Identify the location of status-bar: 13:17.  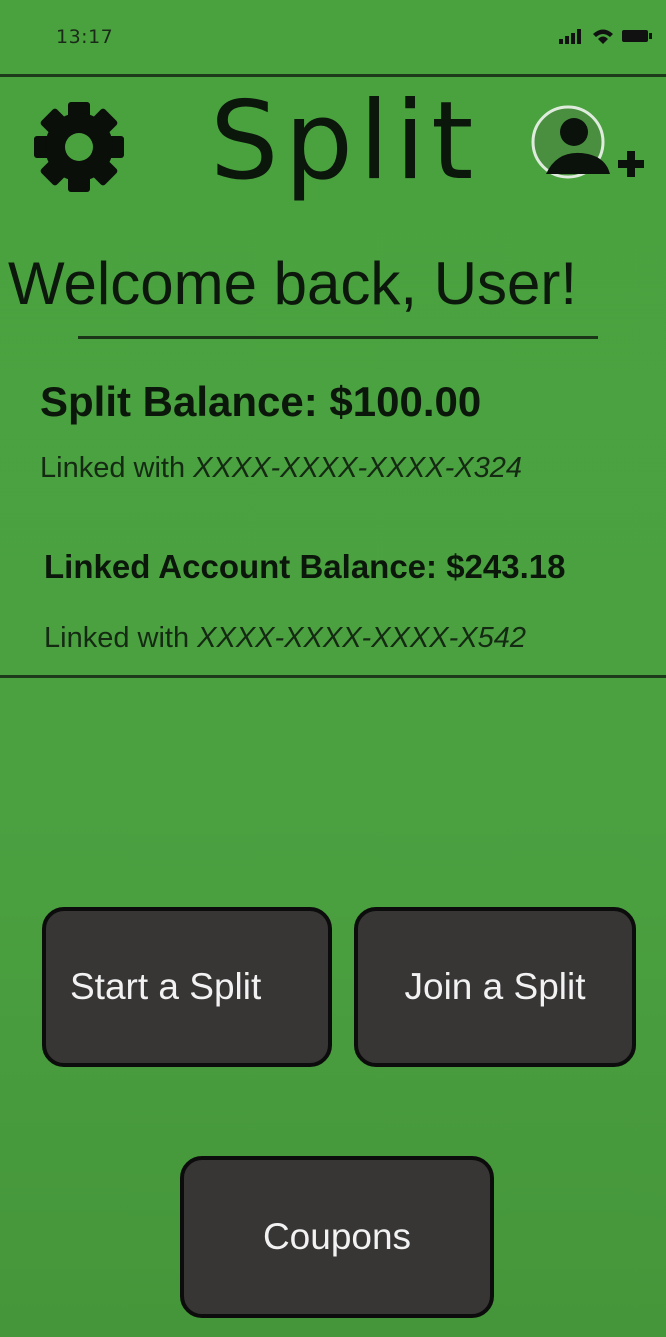
(333, 37).